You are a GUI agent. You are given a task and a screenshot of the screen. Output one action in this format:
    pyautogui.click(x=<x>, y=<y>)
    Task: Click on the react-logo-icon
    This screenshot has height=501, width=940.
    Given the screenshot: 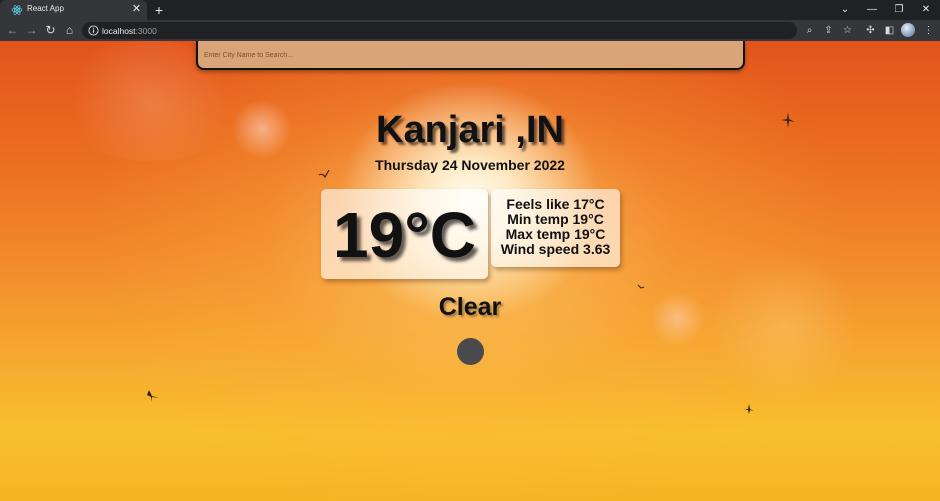 What is the action you would take?
    pyautogui.click(x=17, y=10)
    